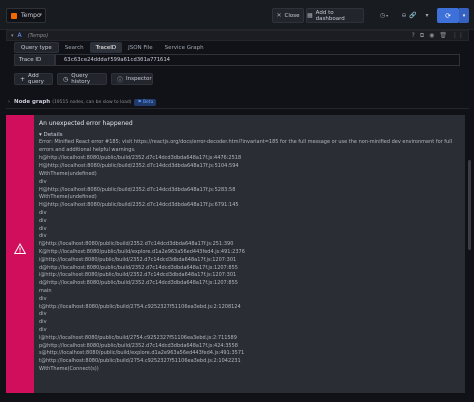  I want to click on collapse-icon: ▾, so click(12, 36).